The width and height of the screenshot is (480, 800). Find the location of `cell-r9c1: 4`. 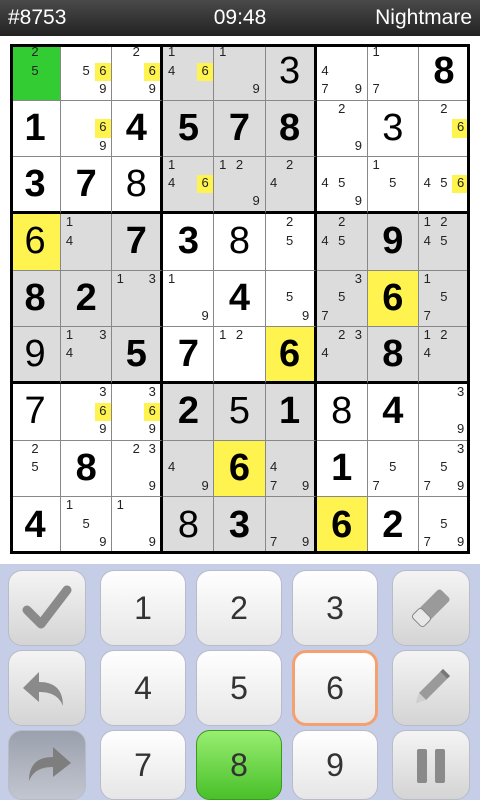

cell-r9c1: 4 is located at coordinates (36, 525).